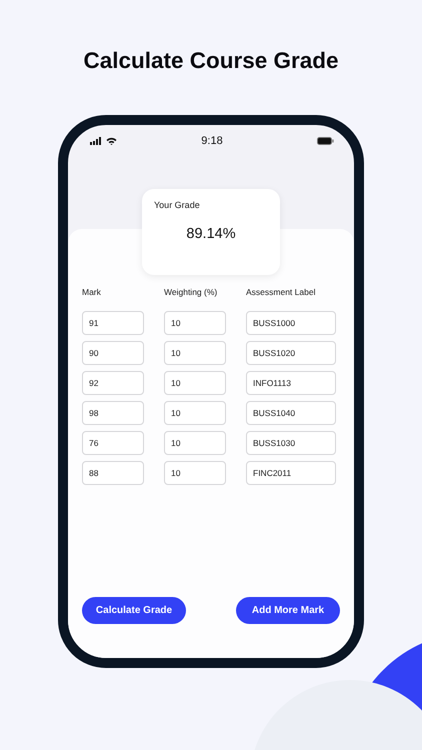  I want to click on mark-field: 88, so click(113, 473).